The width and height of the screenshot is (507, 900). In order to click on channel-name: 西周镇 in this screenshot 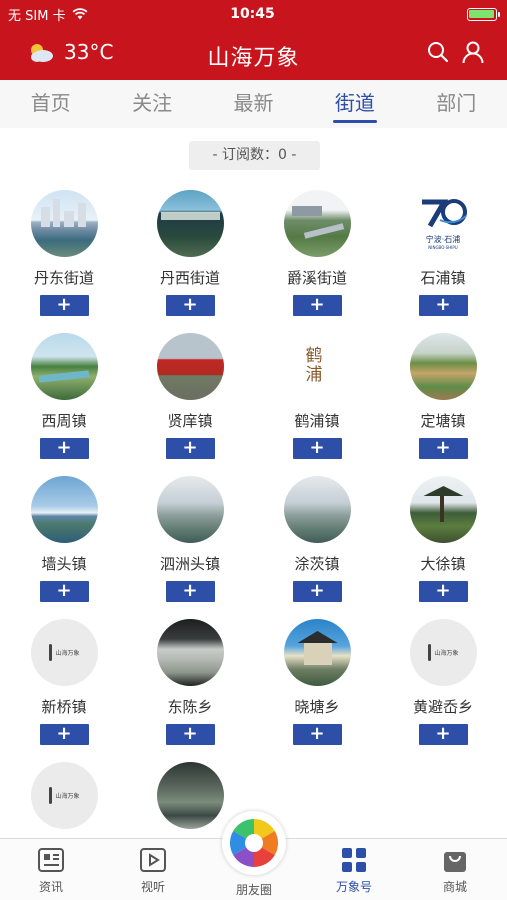, I will do `click(64, 421)`.